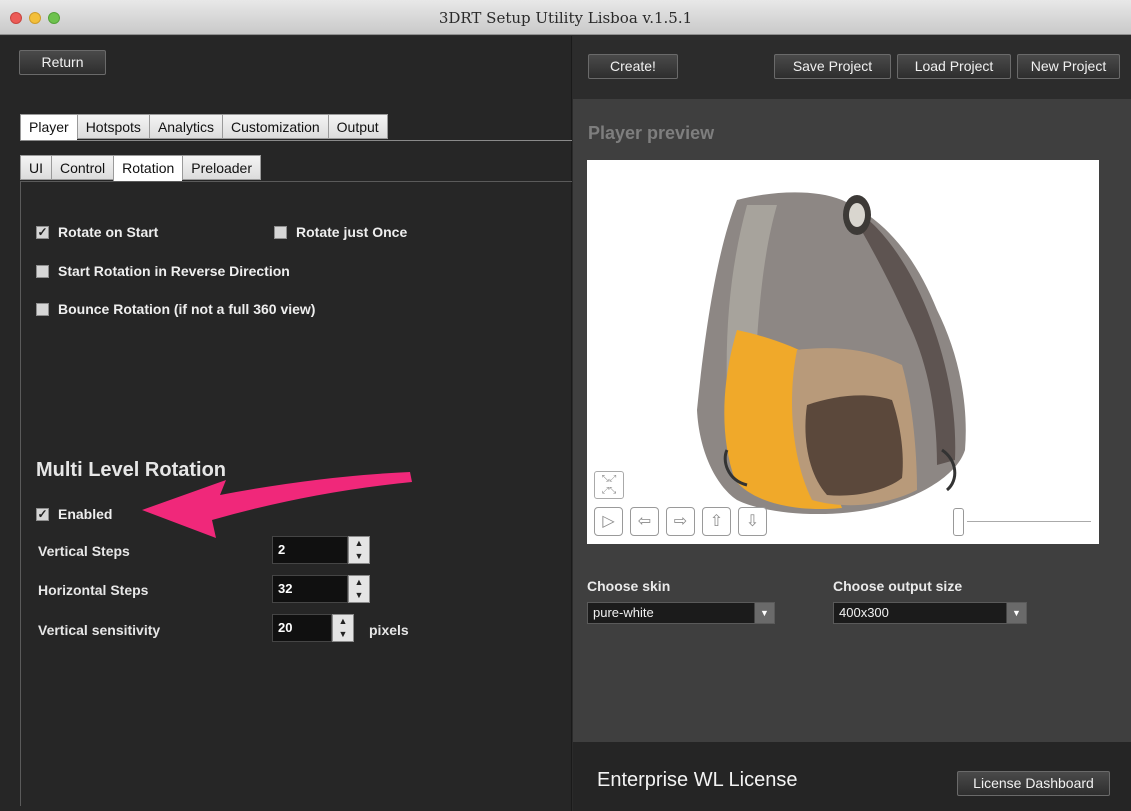  Describe the element at coordinates (99, 630) in the screenshot. I see `vertical-sensitivity-label: Vertical sensitivity` at that location.